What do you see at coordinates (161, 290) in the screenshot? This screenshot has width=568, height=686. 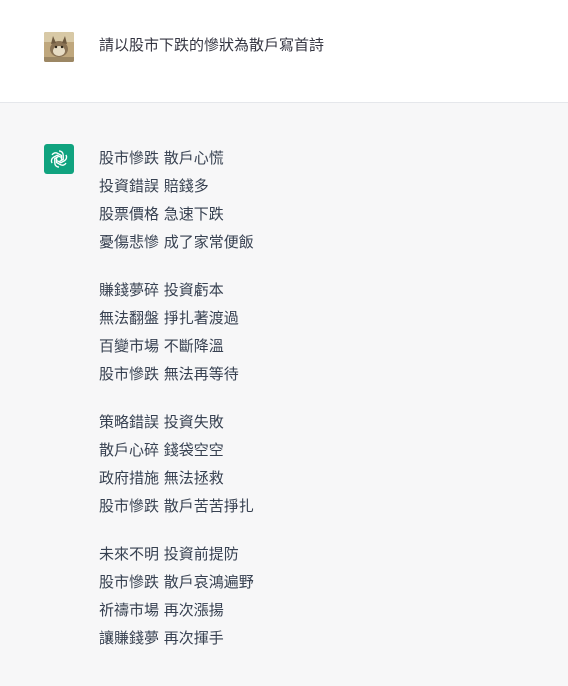 I see `poem-line: 賺錢夢碎 投資虧本` at bounding box center [161, 290].